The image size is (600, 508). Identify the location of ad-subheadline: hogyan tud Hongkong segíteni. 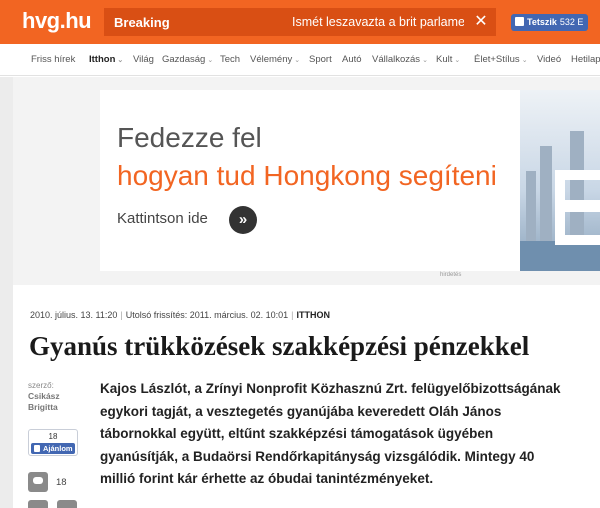
(307, 175).